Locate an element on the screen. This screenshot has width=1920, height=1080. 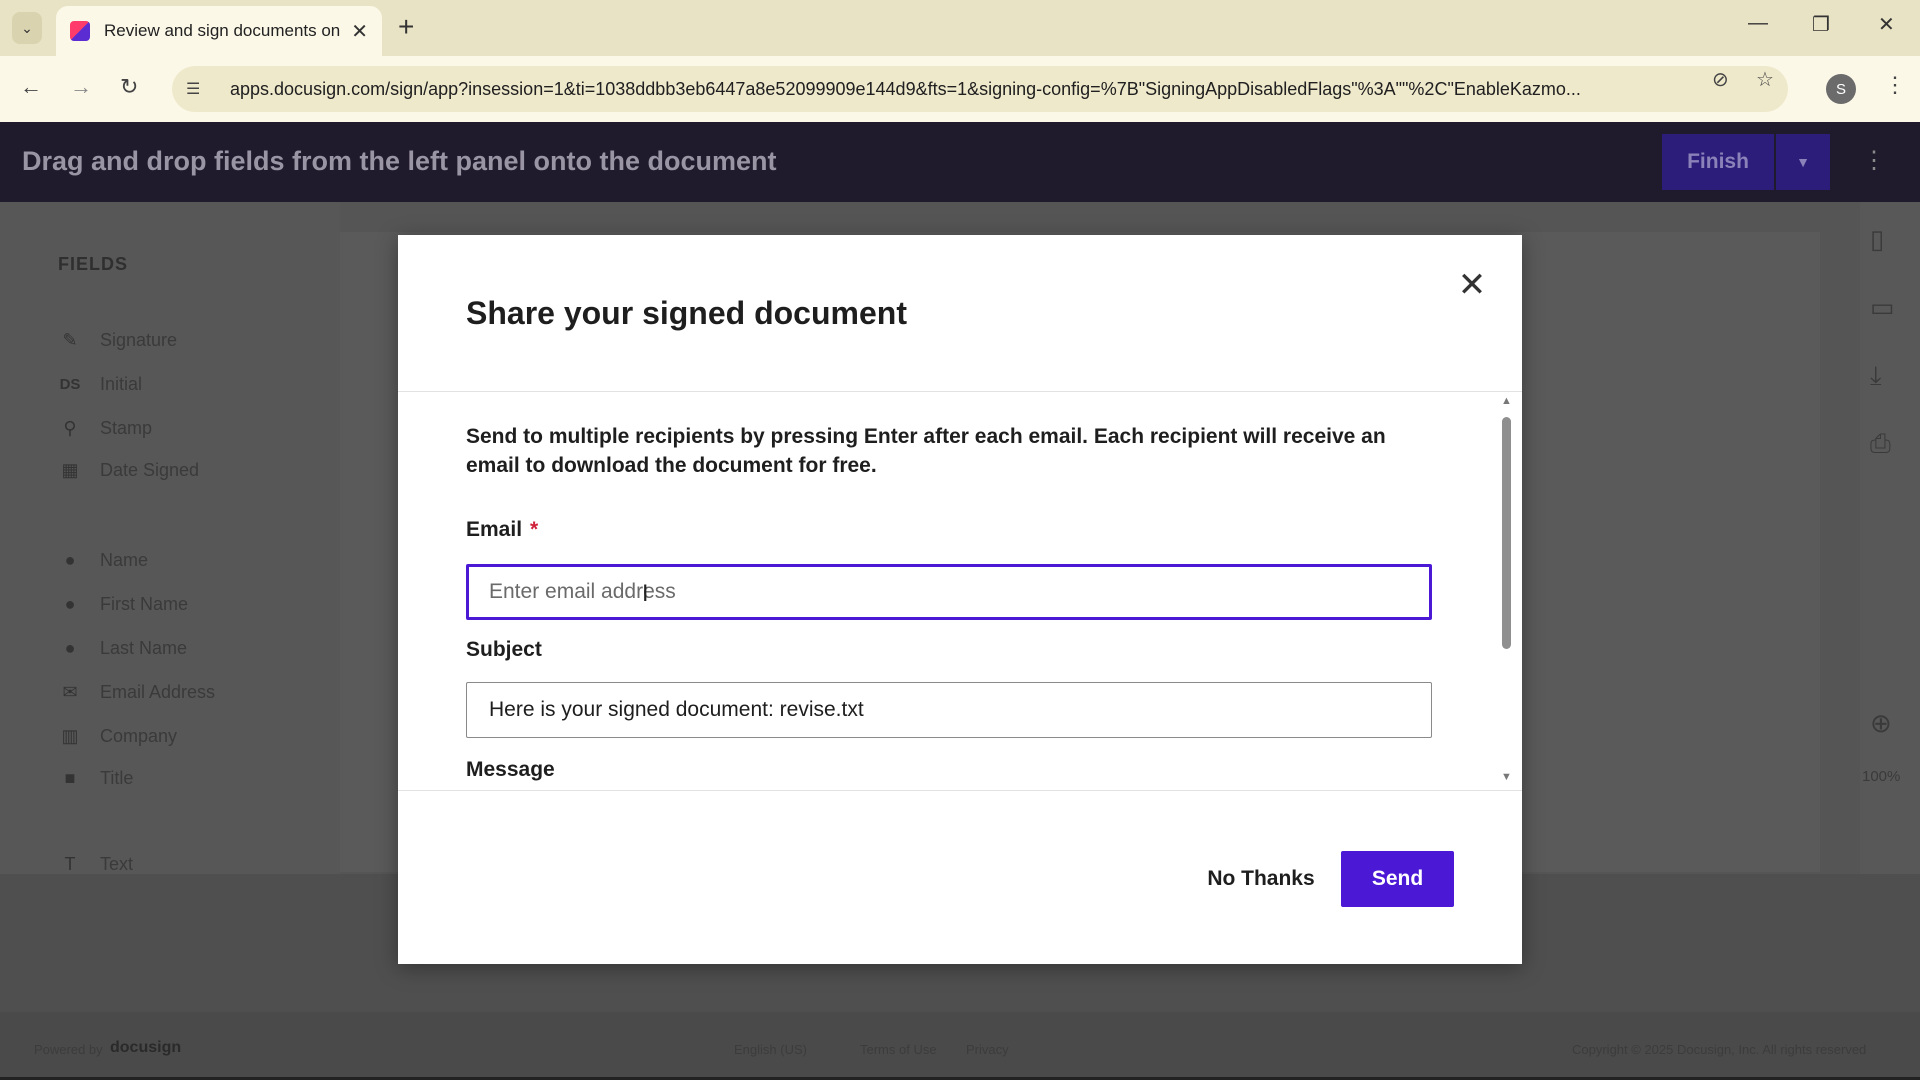
email-input is located at coordinates (949, 592).